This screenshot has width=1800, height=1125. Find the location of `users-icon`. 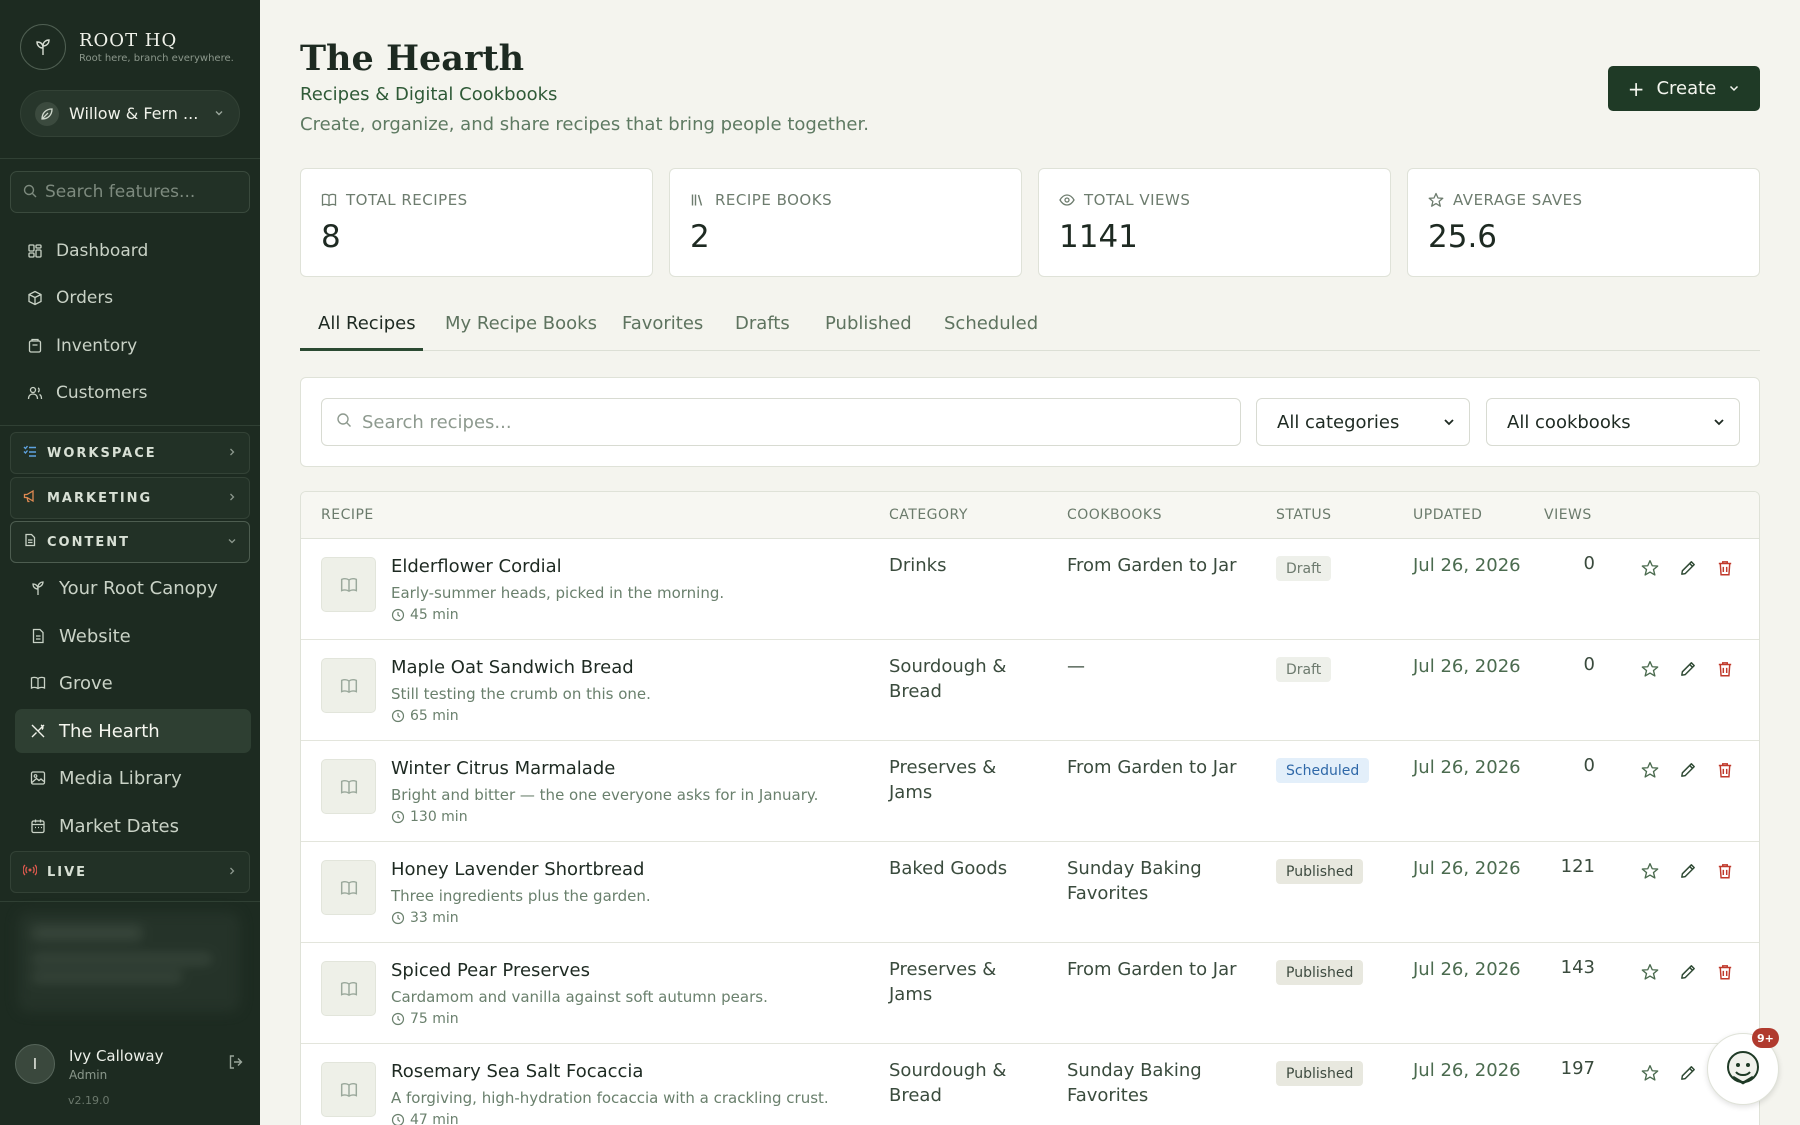

users-icon is located at coordinates (35, 393).